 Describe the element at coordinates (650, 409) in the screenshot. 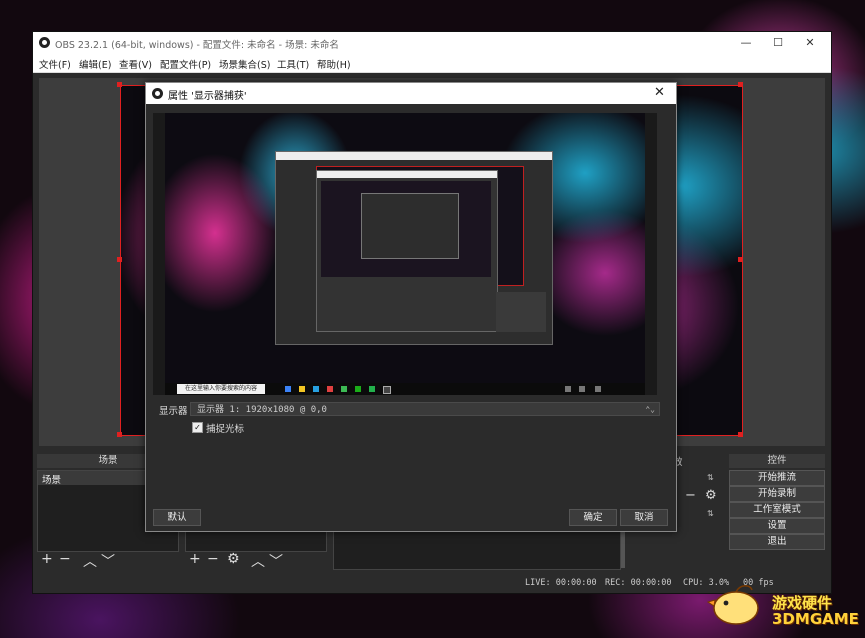

I see `chevron-updown-icon: ⌃⌄` at that location.